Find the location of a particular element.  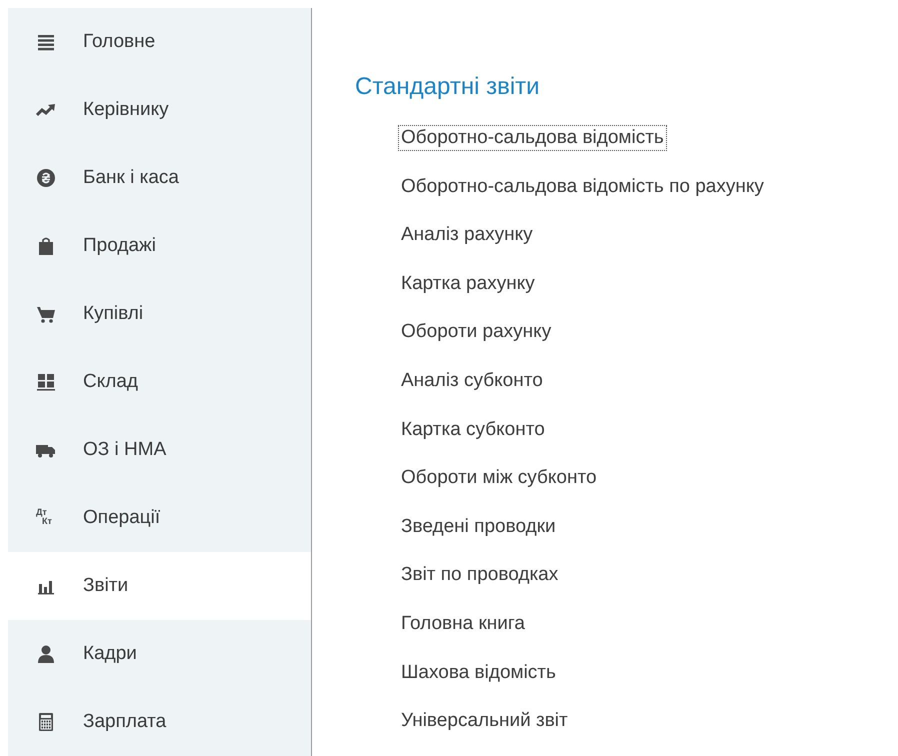

report-link: Шахова відомість is located at coordinates (478, 673).